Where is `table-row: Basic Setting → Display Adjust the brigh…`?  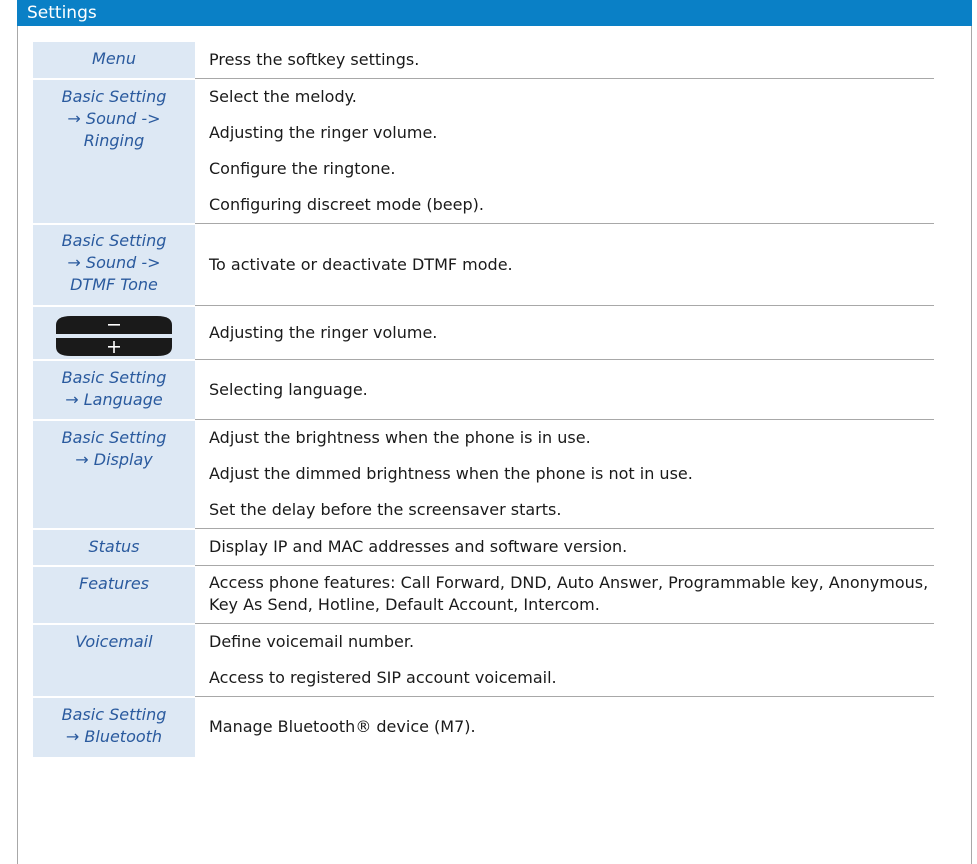
table-row: Basic Setting → Display Adjust the brigh… is located at coordinates (483, 474).